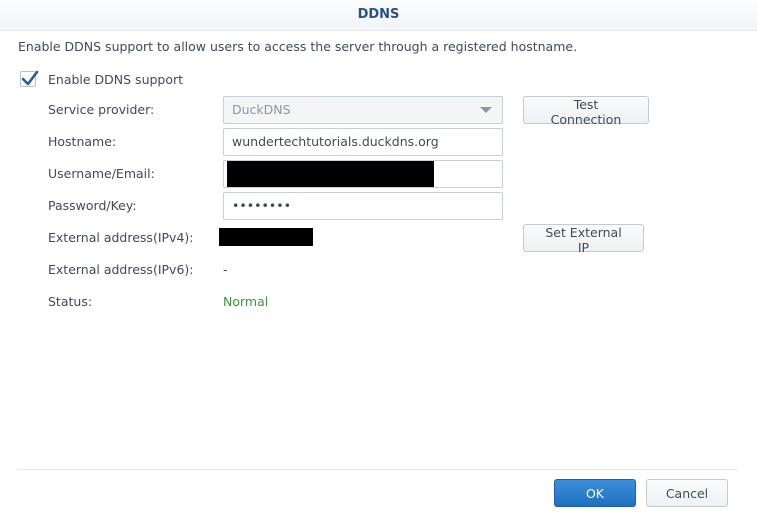 The image size is (757, 514). What do you see at coordinates (595, 493) in the screenshot?
I see `ok-button: OK` at bounding box center [595, 493].